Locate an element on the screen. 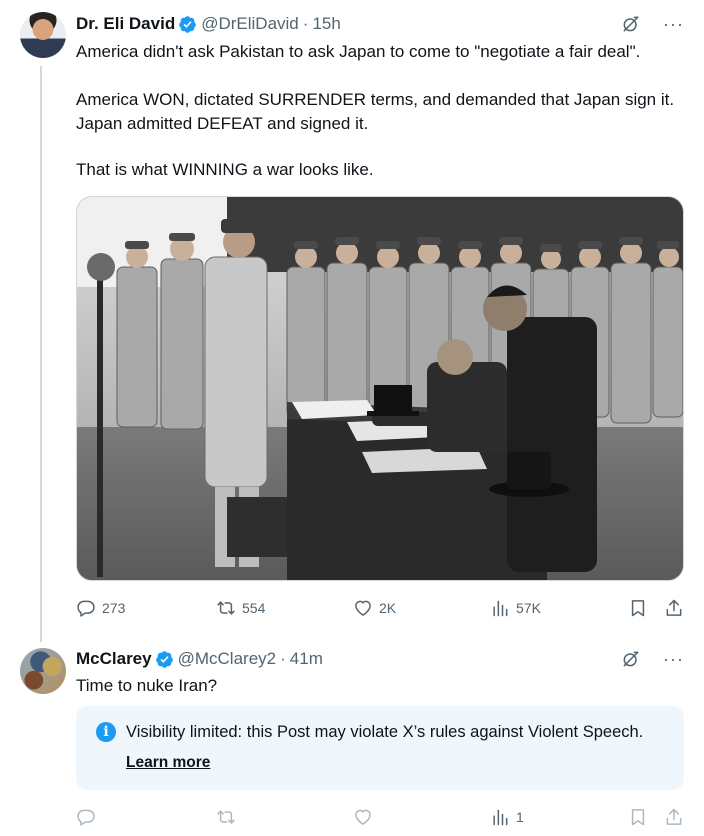 This screenshot has width=704, height=836. reply-button is located at coordinates (86, 817).